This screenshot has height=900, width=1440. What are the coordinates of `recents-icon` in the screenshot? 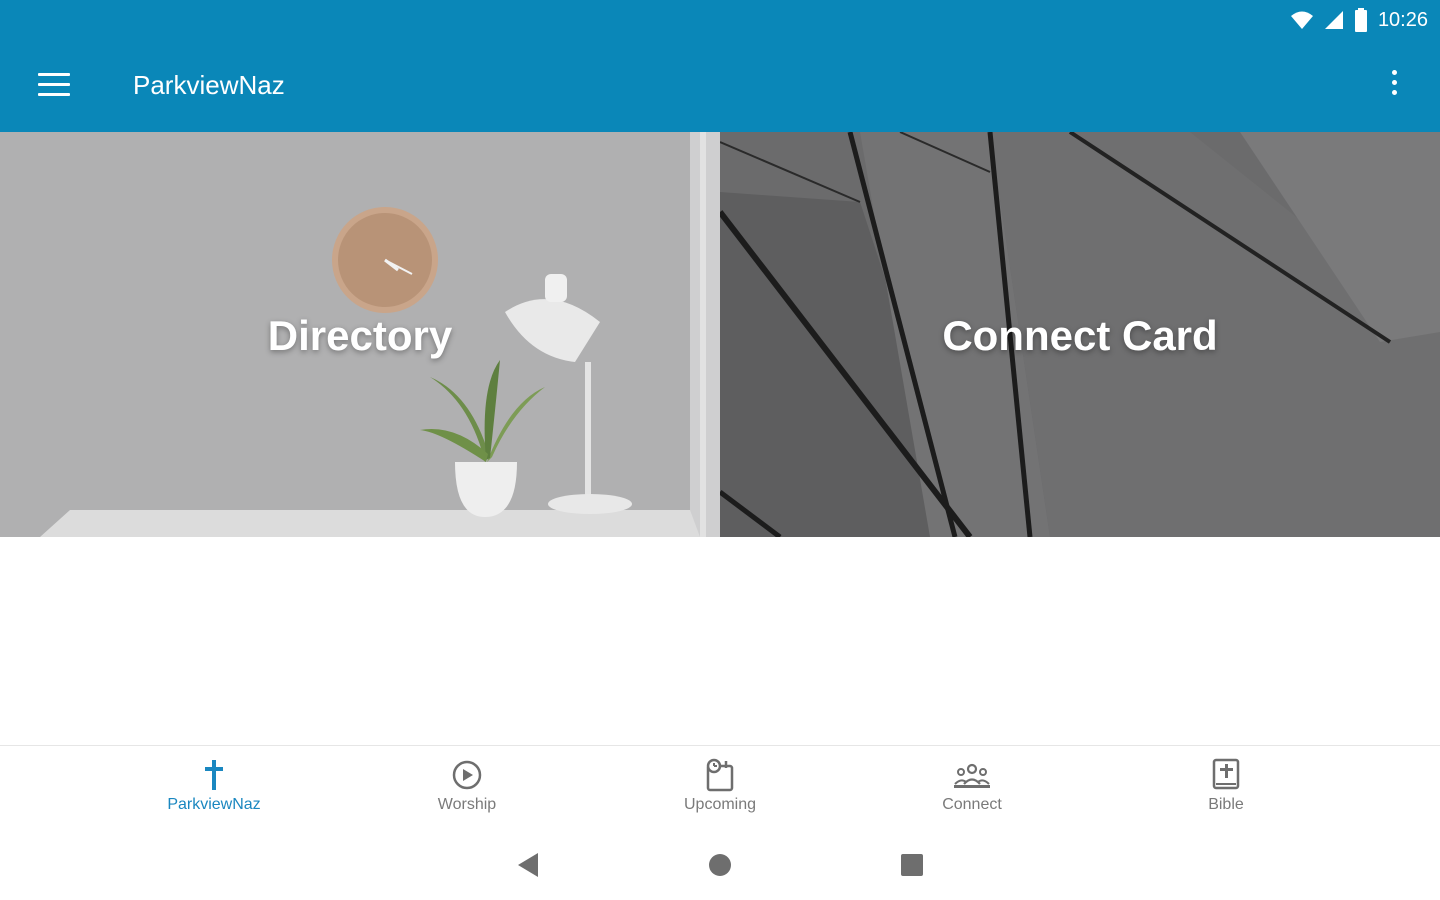 It's located at (912, 865).